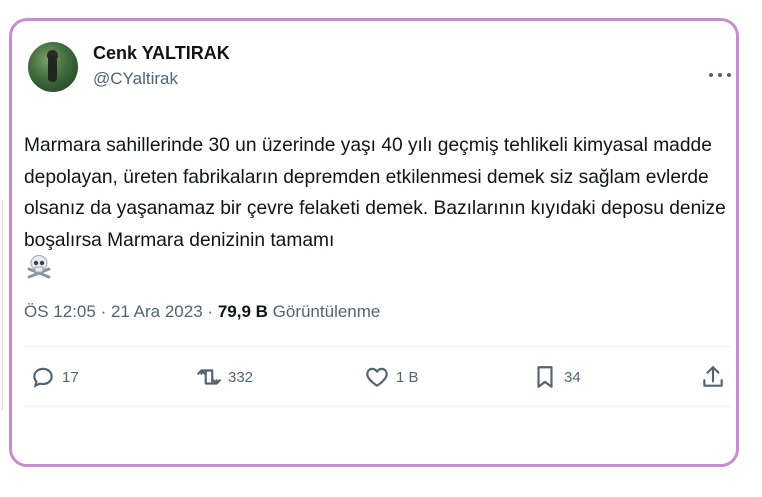 The image size is (762, 497). Describe the element at coordinates (135, 79) in the screenshot. I see `author-handle: @CYaltirak` at that location.